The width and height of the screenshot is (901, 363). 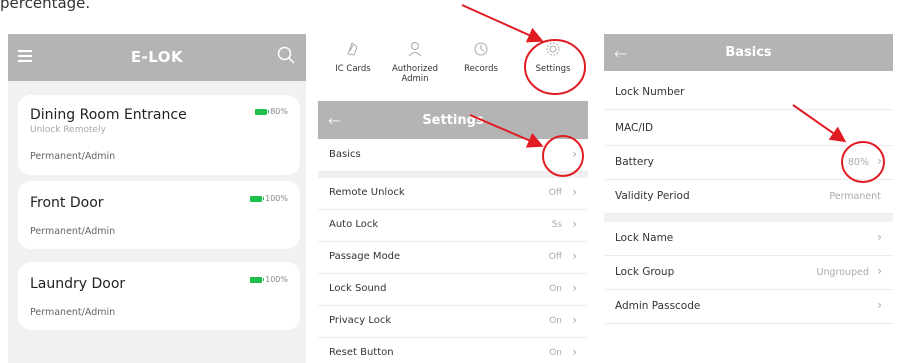 What do you see at coordinates (415, 49) in the screenshot?
I see `admin-user-icon` at bounding box center [415, 49].